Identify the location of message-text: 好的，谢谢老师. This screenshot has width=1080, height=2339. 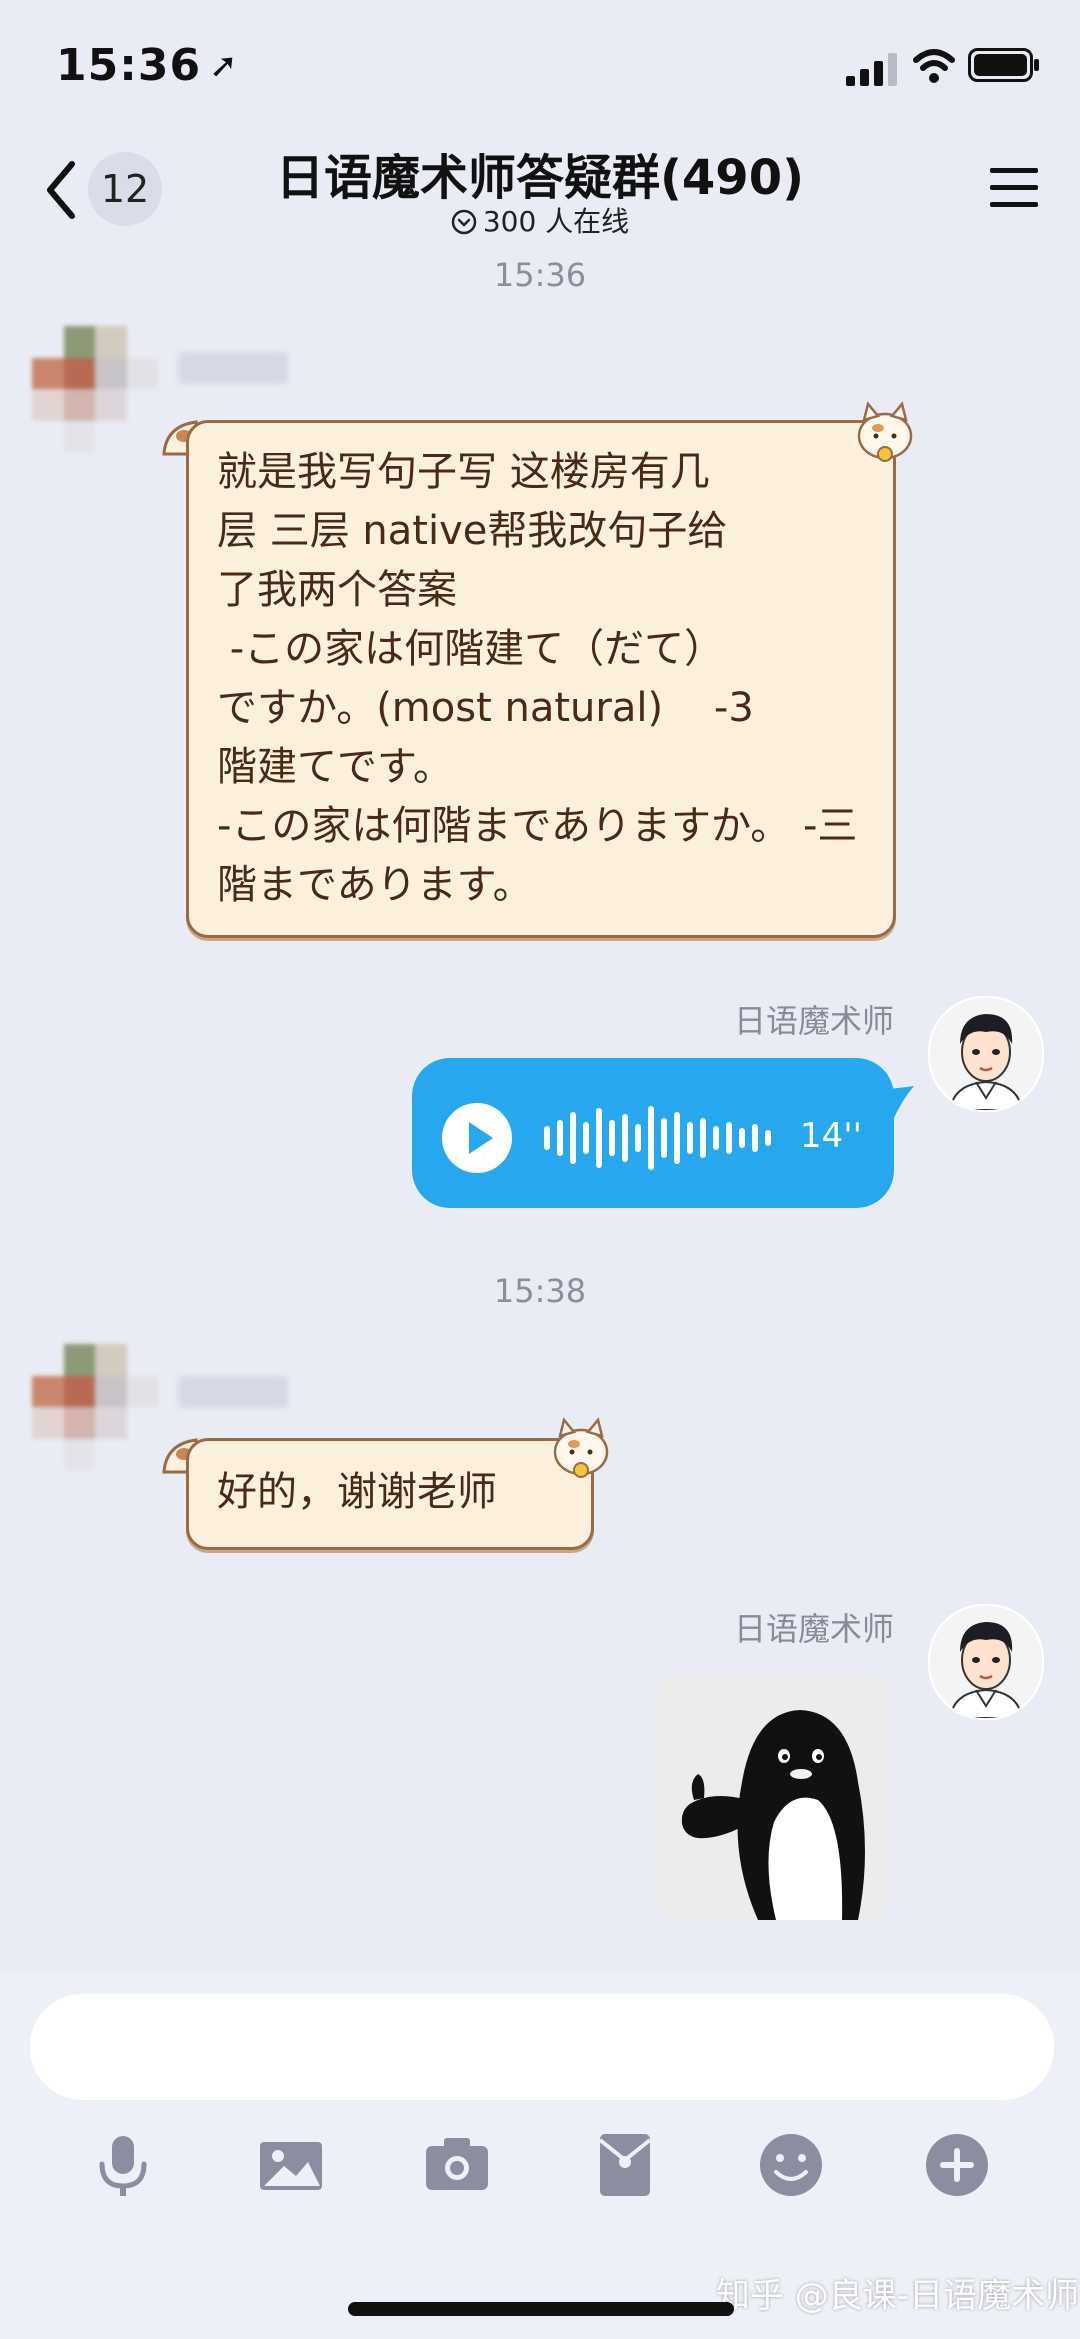
(357, 1492).